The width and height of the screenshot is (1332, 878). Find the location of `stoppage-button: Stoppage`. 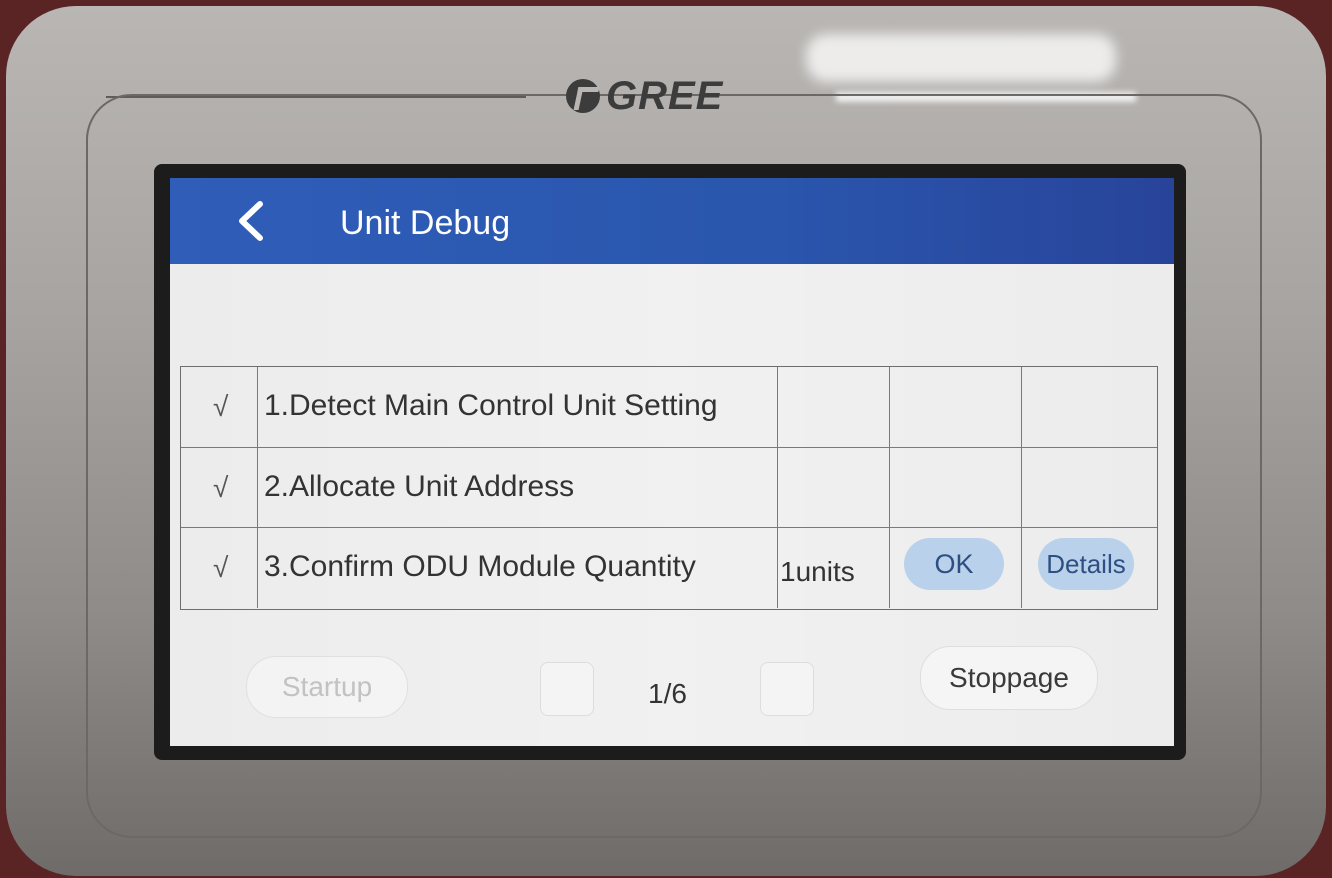

stoppage-button: Stoppage is located at coordinates (1009, 678).